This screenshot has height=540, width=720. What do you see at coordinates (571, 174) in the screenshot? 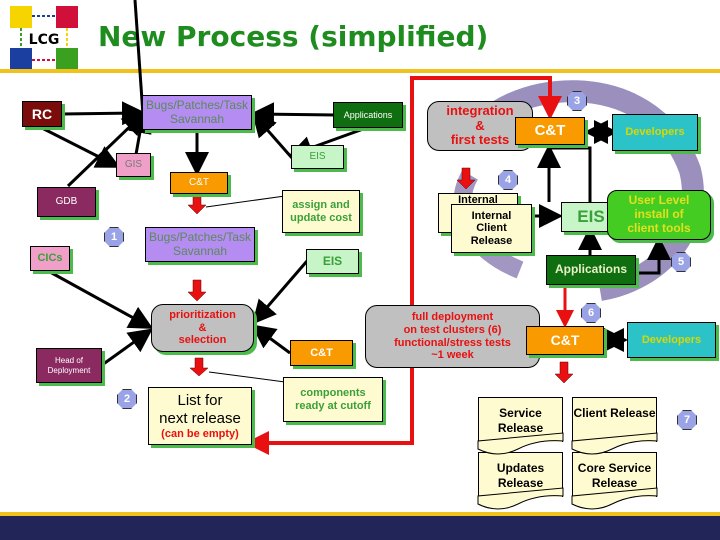
I see `eis-to-ct-line` at bounding box center [571, 174].